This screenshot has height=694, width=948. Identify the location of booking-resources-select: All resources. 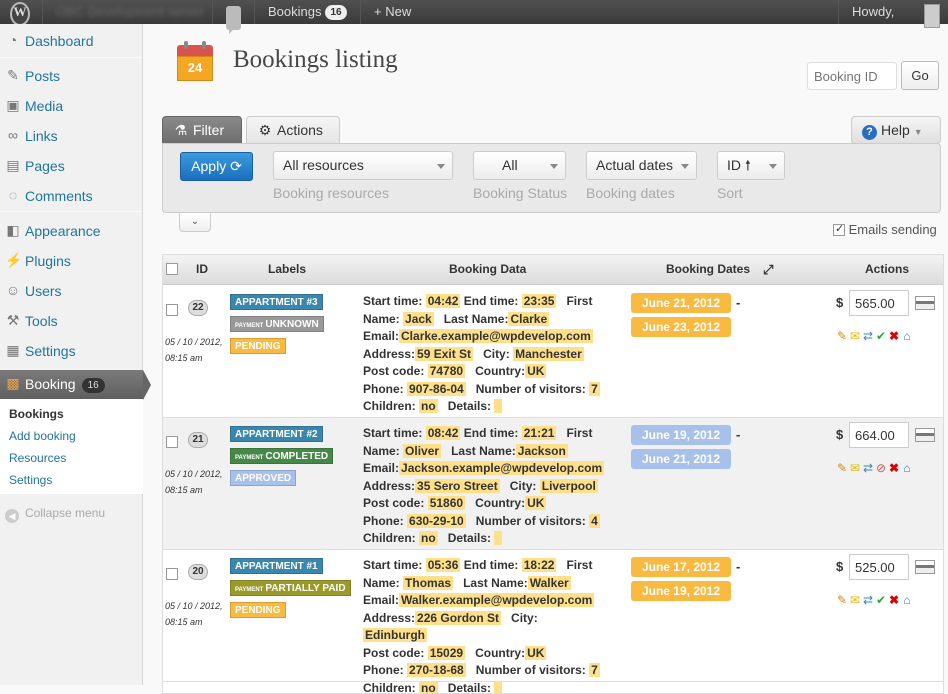
(363, 165).